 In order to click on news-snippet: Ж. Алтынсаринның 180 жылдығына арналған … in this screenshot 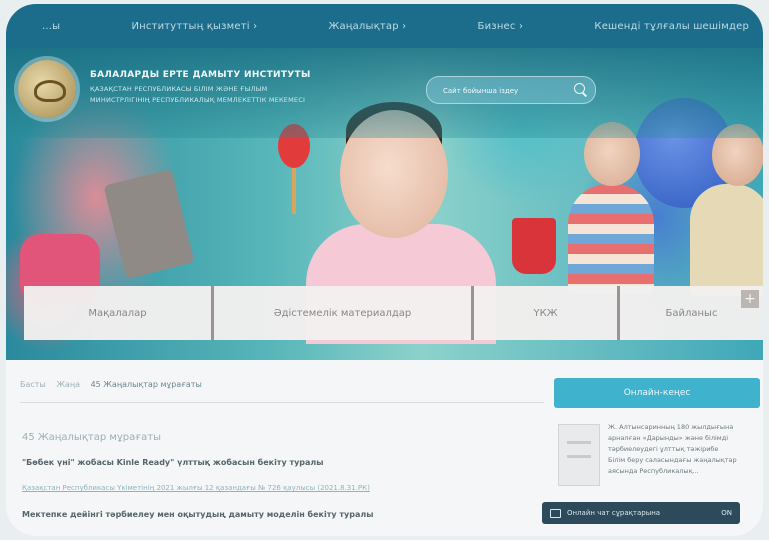, I will do `click(685, 449)`.